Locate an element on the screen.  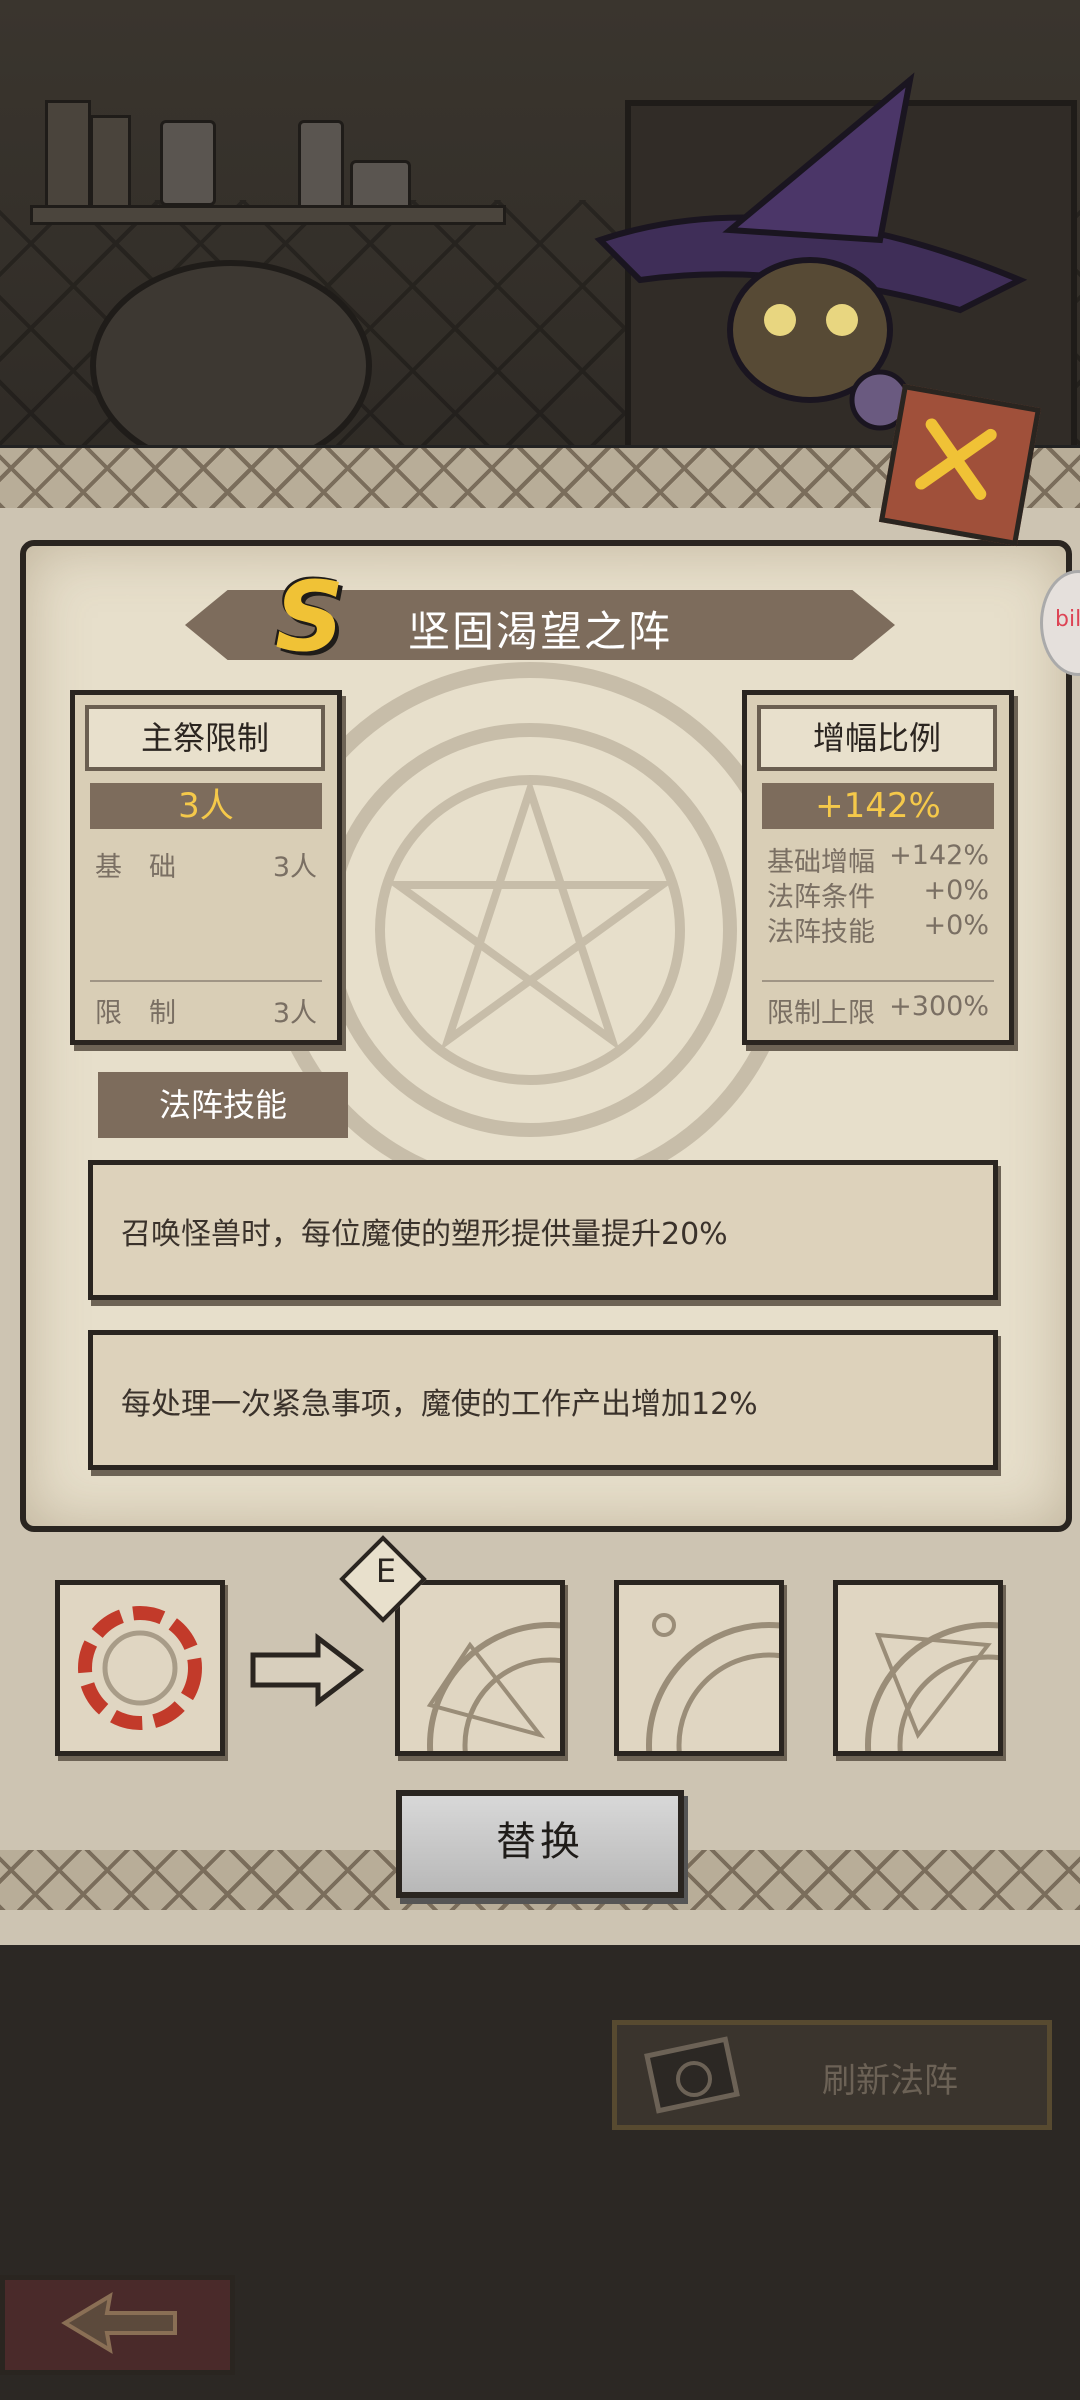
stat-value: +142% is located at coordinates (939, 855).